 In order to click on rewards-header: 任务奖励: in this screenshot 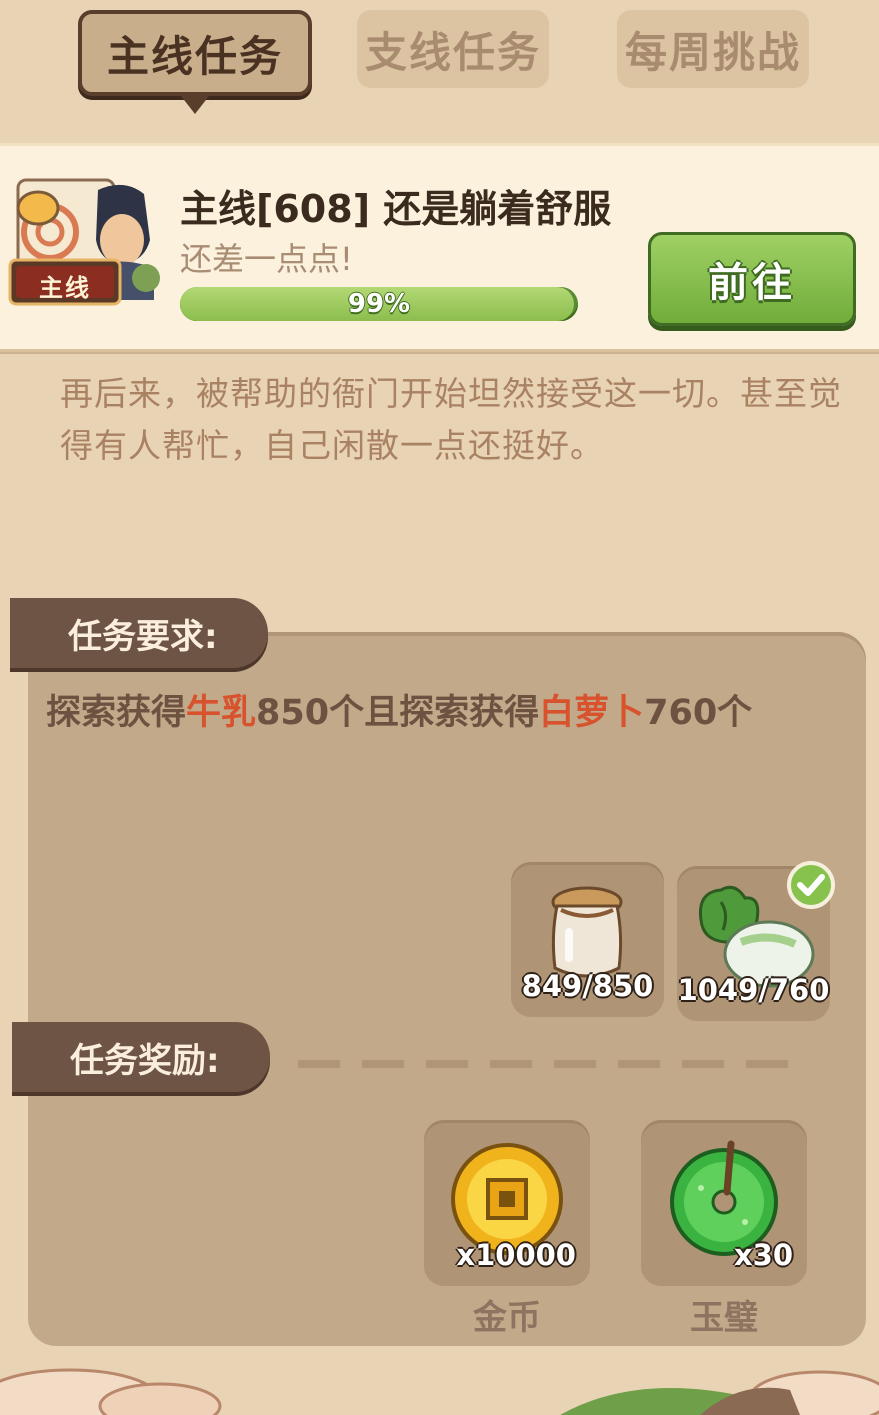, I will do `click(141, 1057)`.